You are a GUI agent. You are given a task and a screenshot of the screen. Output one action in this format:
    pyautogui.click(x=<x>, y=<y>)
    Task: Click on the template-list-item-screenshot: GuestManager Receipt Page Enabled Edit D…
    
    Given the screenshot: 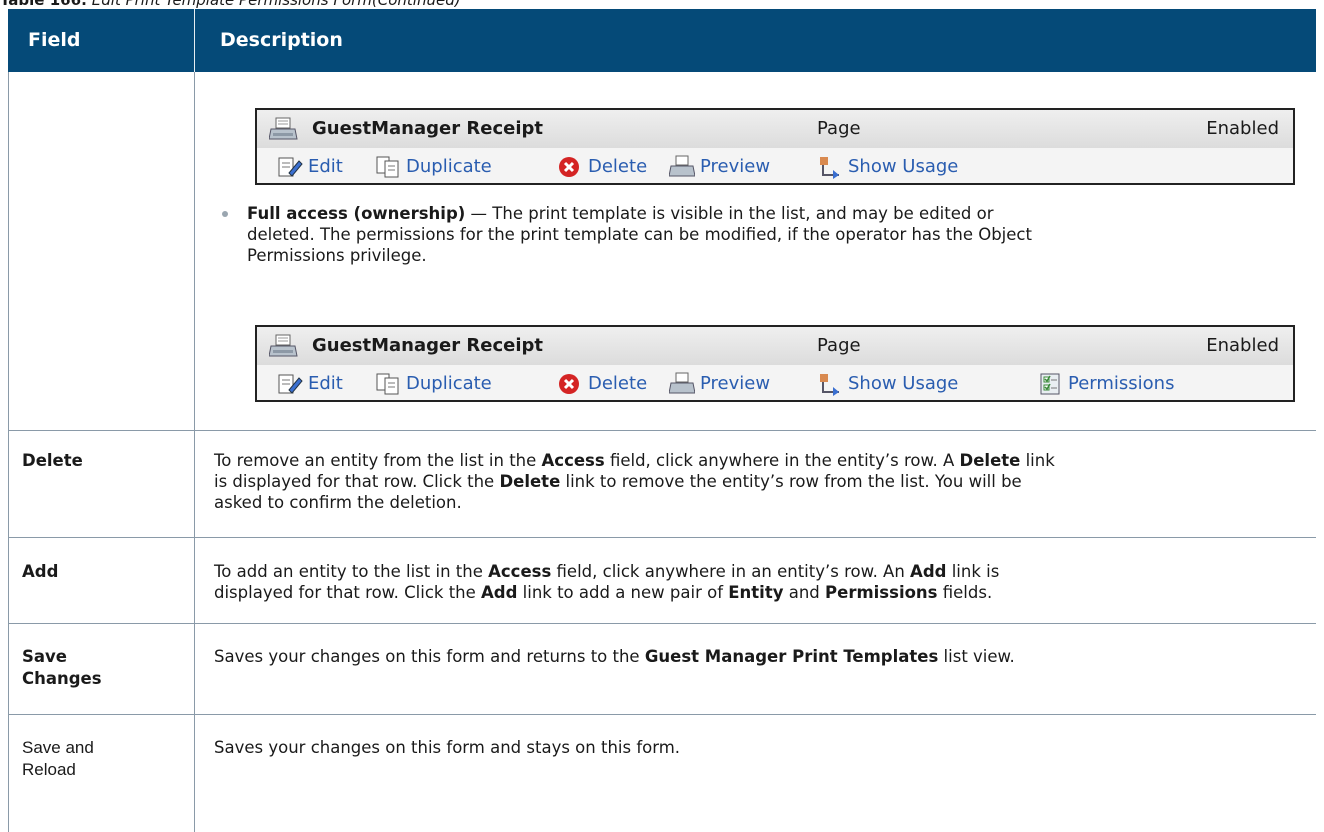 What is the action you would take?
    pyautogui.click(x=775, y=146)
    